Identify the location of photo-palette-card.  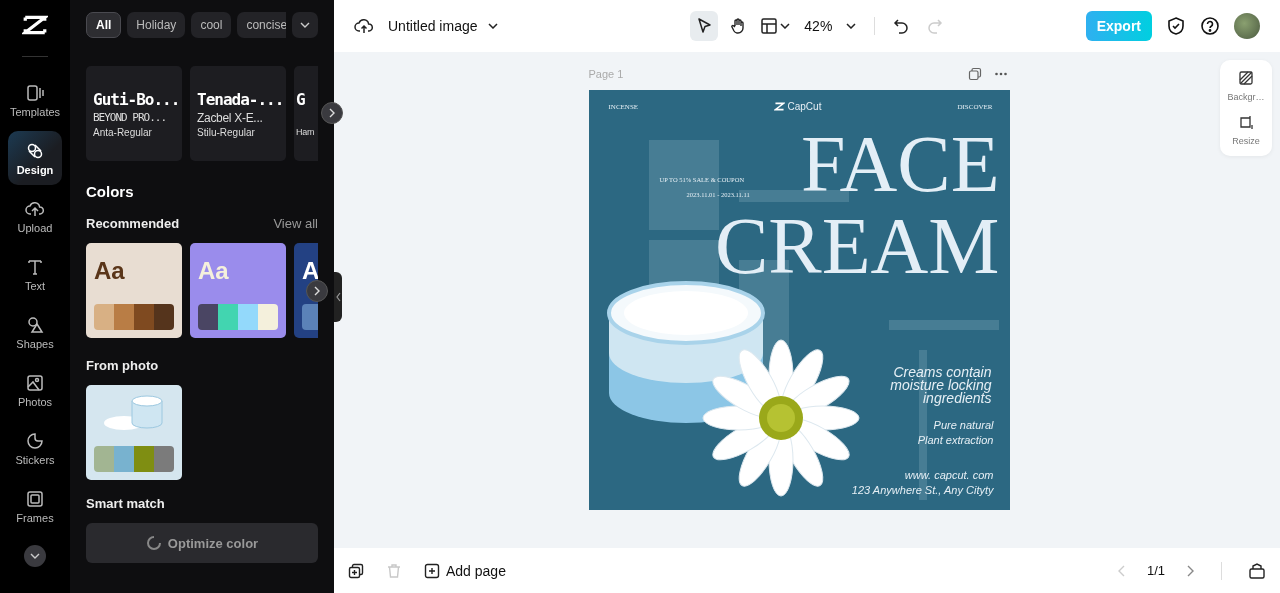
(134, 432).